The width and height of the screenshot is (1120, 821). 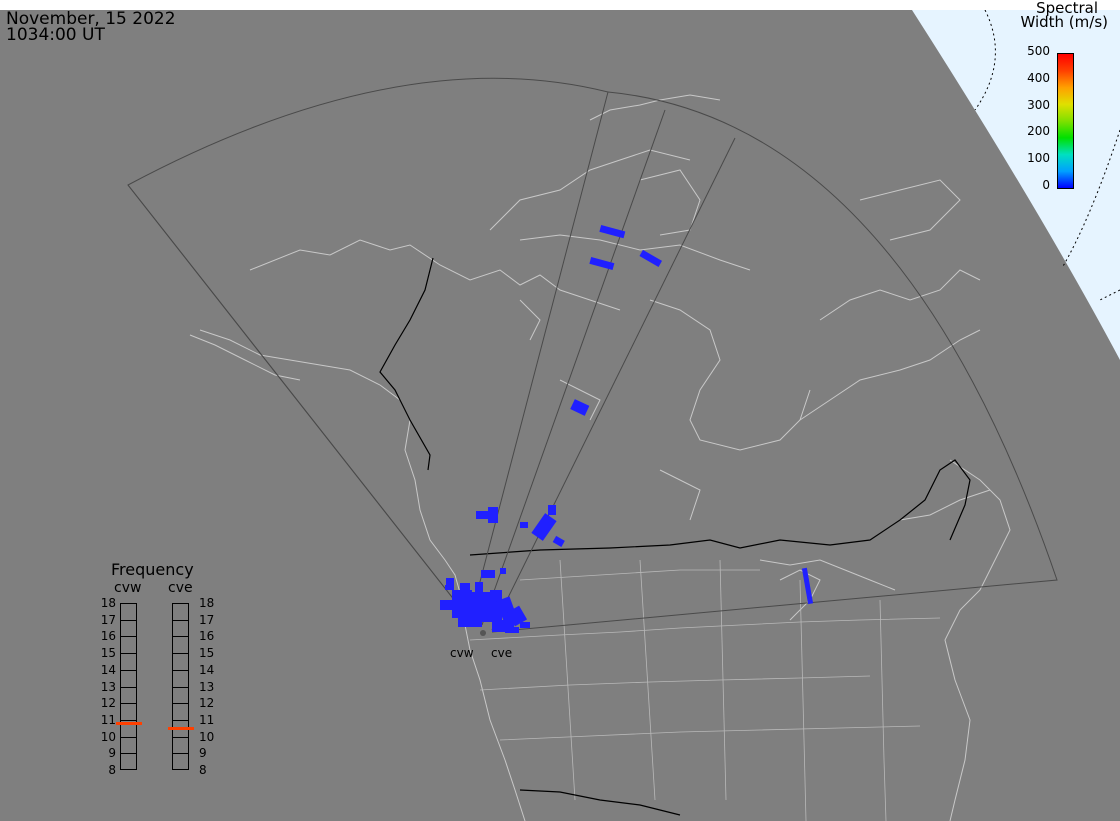 What do you see at coordinates (207, 736) in the screenshot?
I see `frequency-tick-right: 10` at bounding box center [207, 736].